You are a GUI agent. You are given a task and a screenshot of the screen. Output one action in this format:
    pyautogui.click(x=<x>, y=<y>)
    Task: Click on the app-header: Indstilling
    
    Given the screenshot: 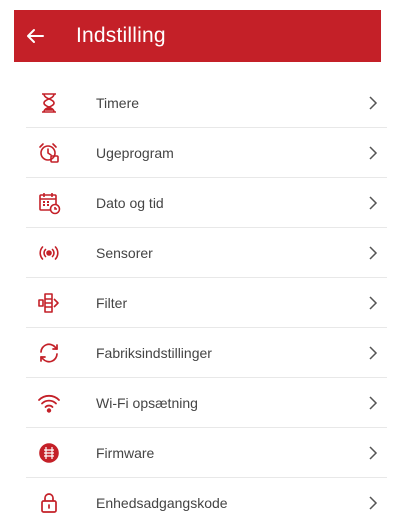 What is the action you would take?
    pyautogui.click(x=197, y=36)
    